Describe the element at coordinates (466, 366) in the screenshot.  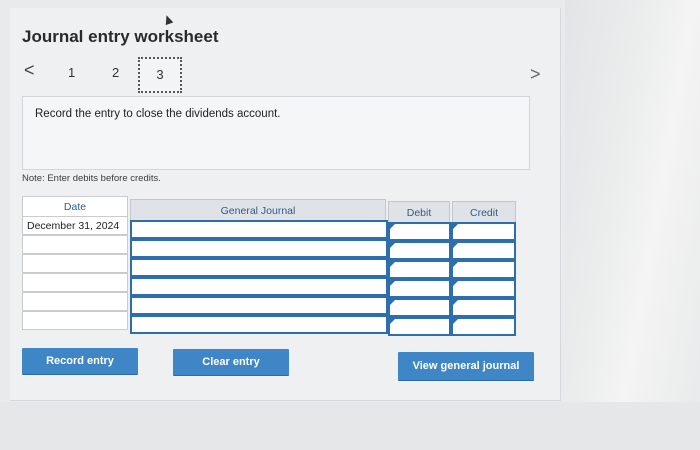
I see `view-general-journal-button: View general journal` at that location.